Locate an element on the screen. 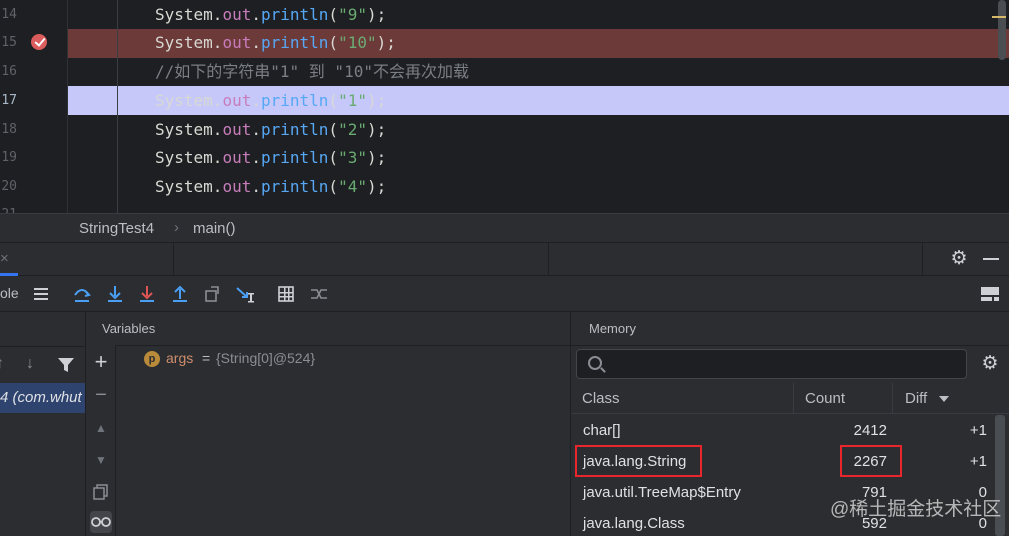 This screenshot has height=536, width=1009. step-into-icon is located at coordinates (115, 294).